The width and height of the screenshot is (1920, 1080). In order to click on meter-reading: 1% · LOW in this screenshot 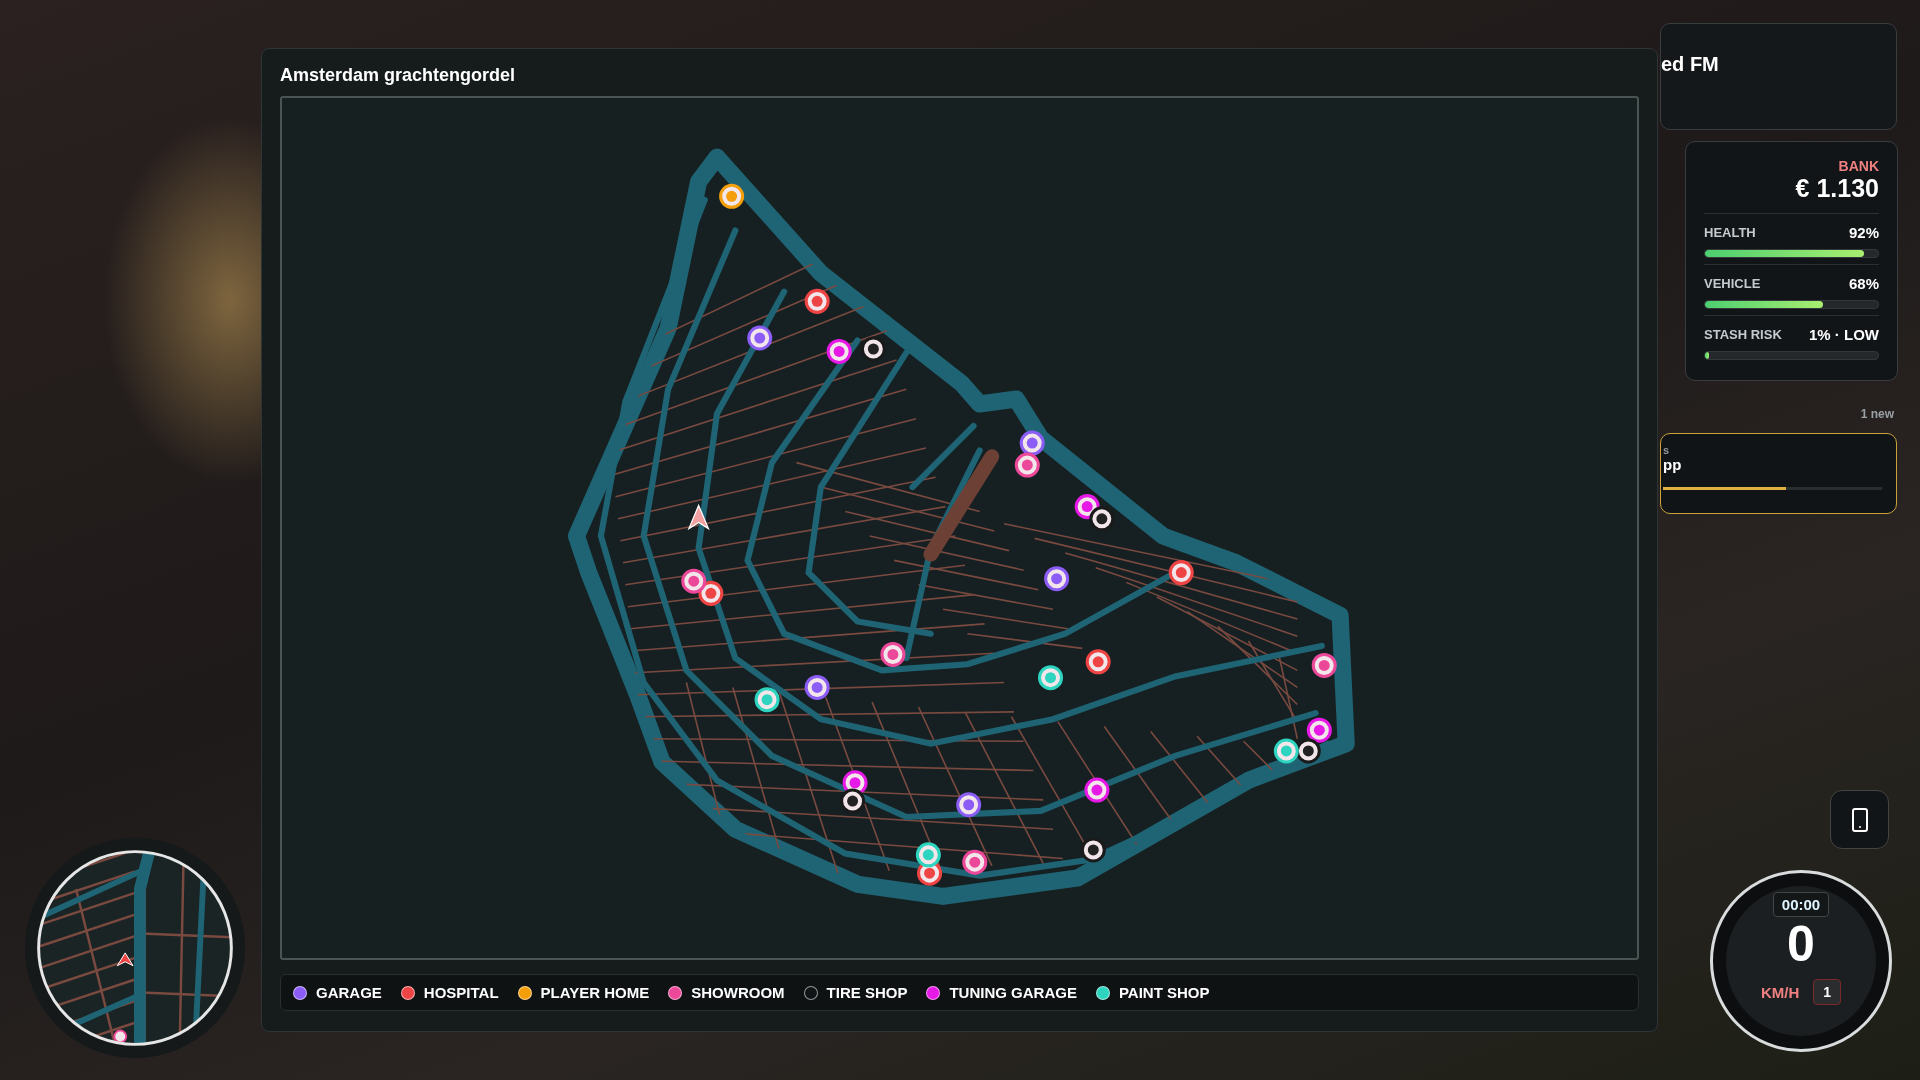, I will do `click(1844, 334)`.